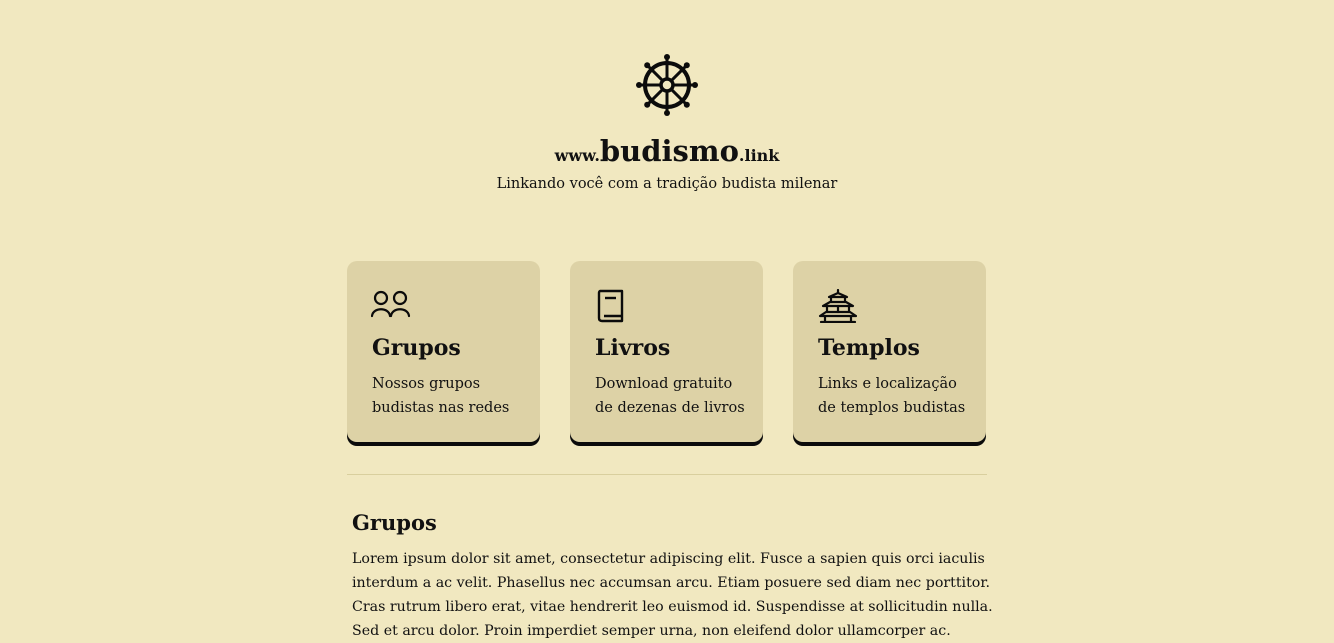 The image size is (1334, 643). Describe the element at coordinates (633, 348) in the screenshot. I see `card-title: Livros` at that location.